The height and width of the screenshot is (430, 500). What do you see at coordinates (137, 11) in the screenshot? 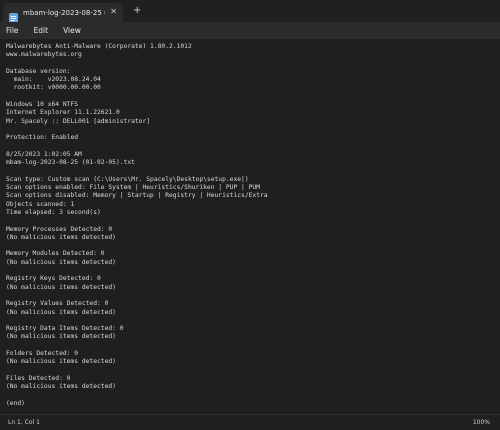
I see `new-tab-button: +` at bounding box center [137, 11].